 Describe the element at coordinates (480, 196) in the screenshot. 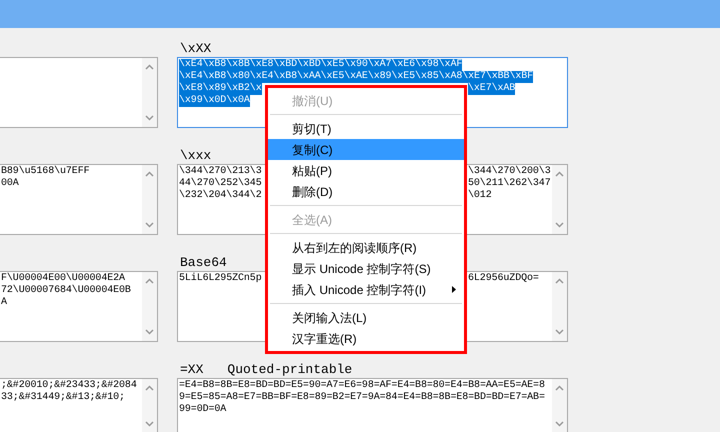

I see `field-text: \012` at that location.